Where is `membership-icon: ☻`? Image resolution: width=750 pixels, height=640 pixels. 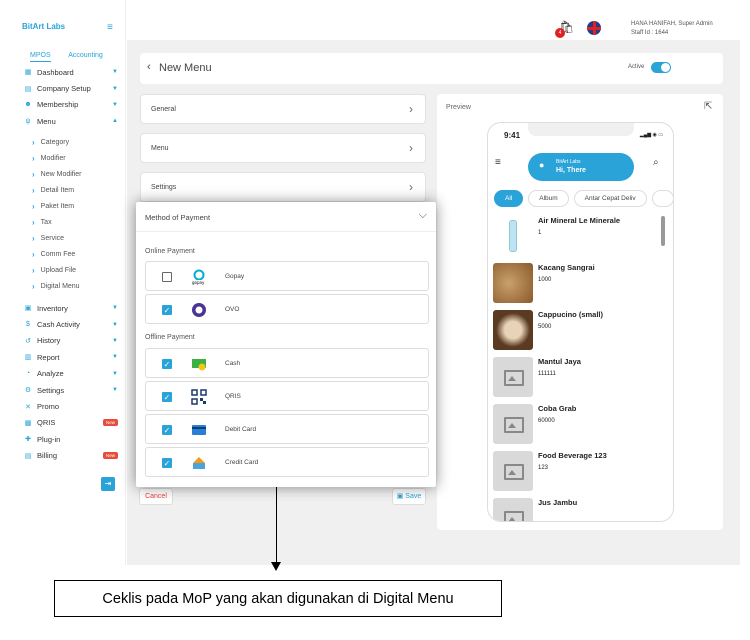
membership-icon: ☻ is located at coordinates (28, 105).